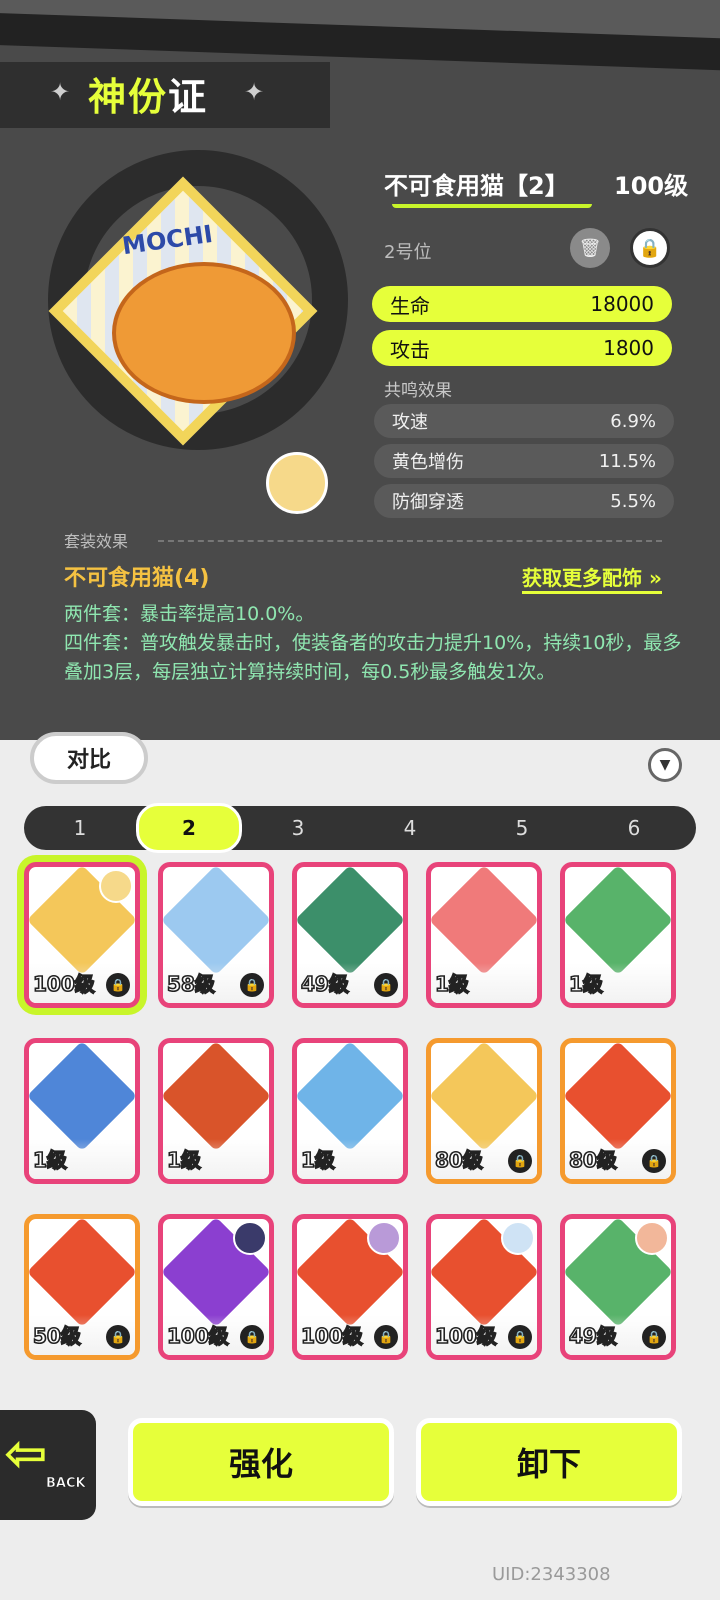 The height and width of the screenshot is (1600, 720). I want to click on equipment-item: 58级 🔒, so click(216, 935).